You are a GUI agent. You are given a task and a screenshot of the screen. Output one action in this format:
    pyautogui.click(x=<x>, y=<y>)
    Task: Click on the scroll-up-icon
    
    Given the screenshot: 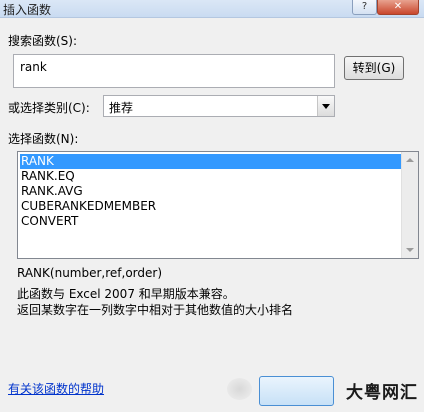 What is the action you would take?
    pyautogui.click(x=410, y=160)
    